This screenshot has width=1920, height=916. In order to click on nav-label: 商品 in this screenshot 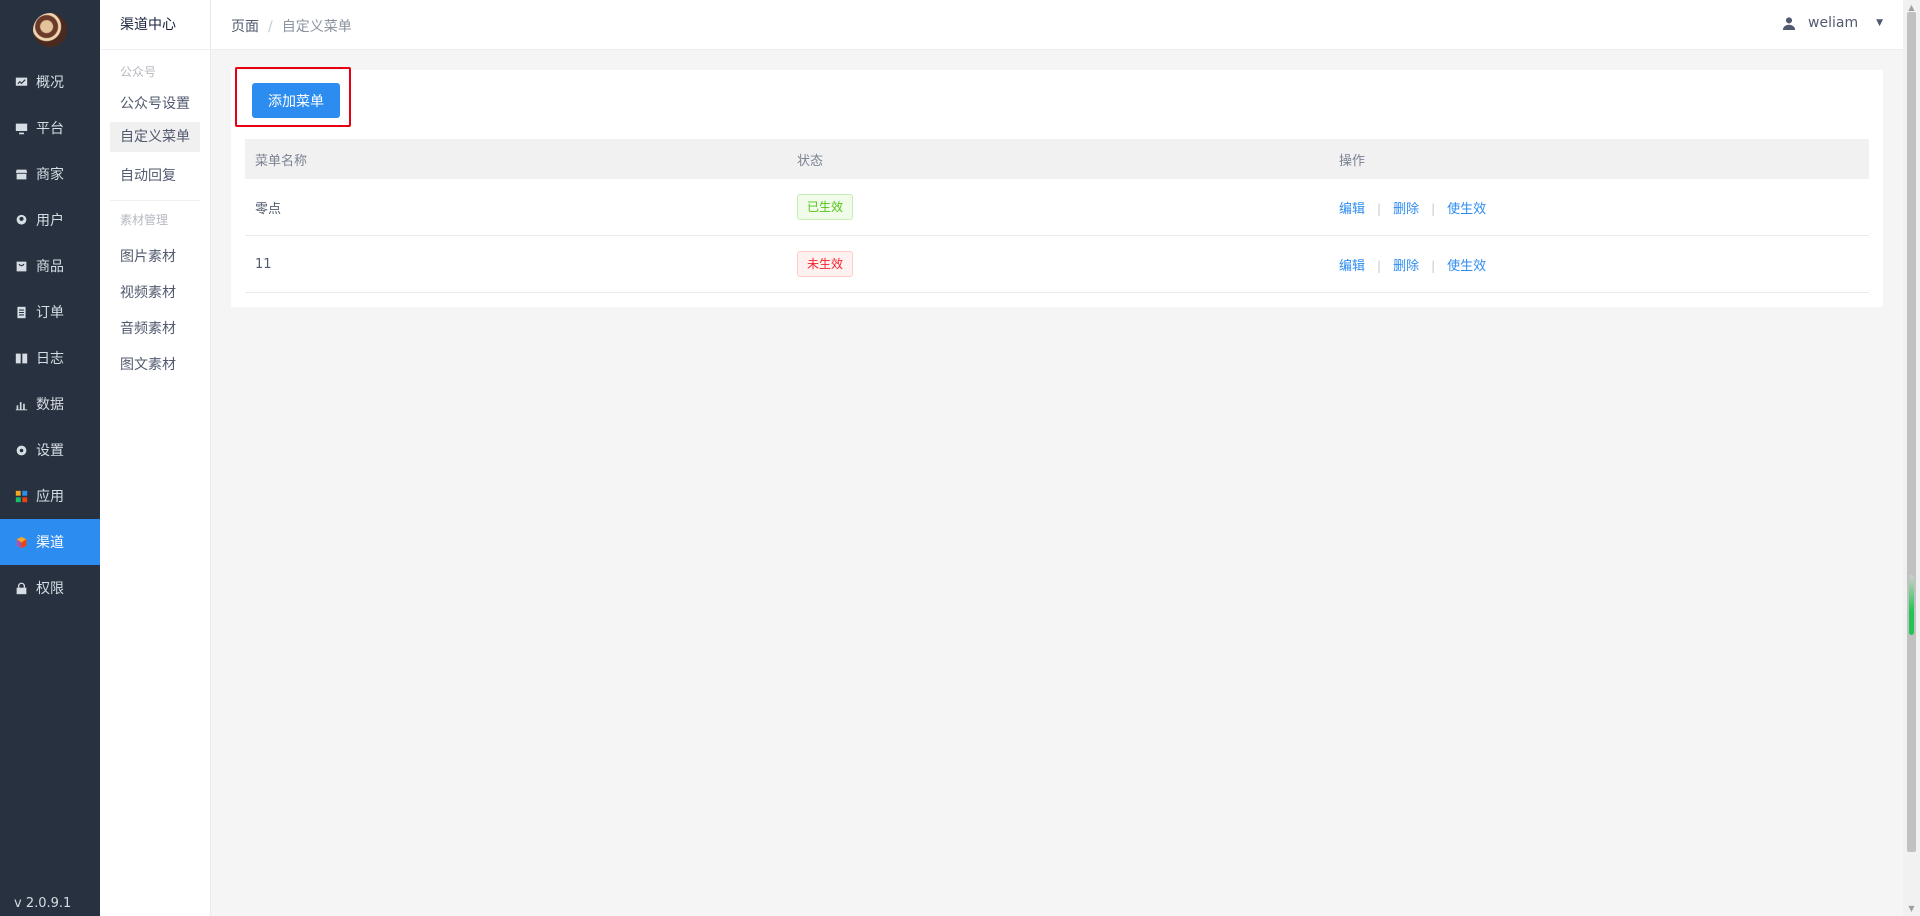, I will do `click(50, 267)`.